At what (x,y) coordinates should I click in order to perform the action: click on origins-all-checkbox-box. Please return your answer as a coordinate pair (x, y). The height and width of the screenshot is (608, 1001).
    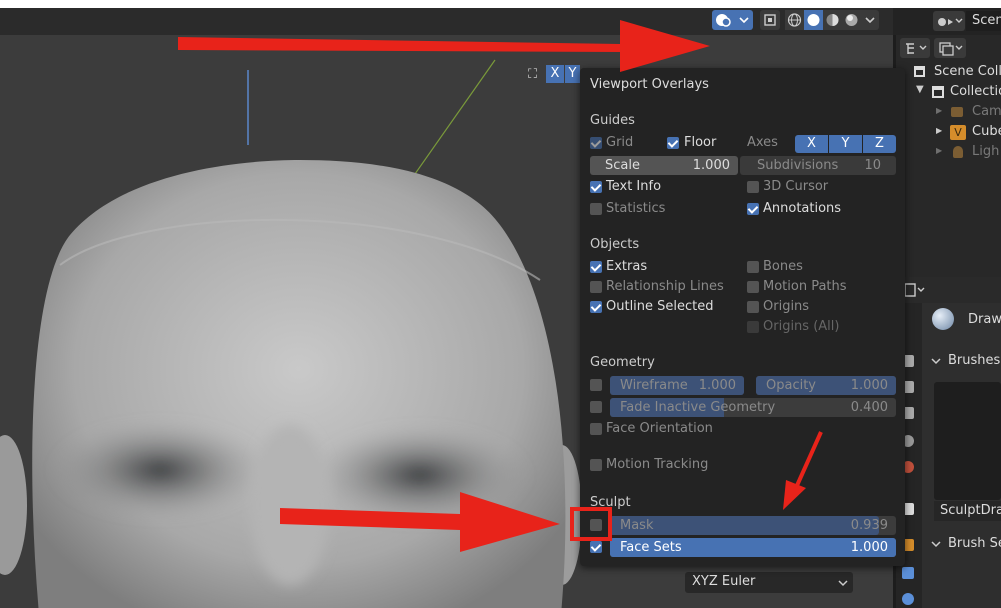
    Looking at the image, I should click on (753, 327).